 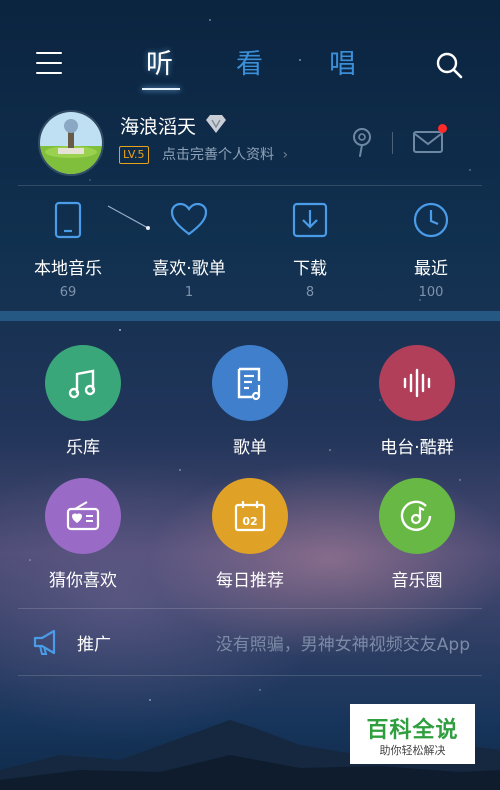 What do you see at coordinates (189, 269) in the screenshot?
I see `quick-item-label: 喜欢·歌单` at bounding box center [189, 269].